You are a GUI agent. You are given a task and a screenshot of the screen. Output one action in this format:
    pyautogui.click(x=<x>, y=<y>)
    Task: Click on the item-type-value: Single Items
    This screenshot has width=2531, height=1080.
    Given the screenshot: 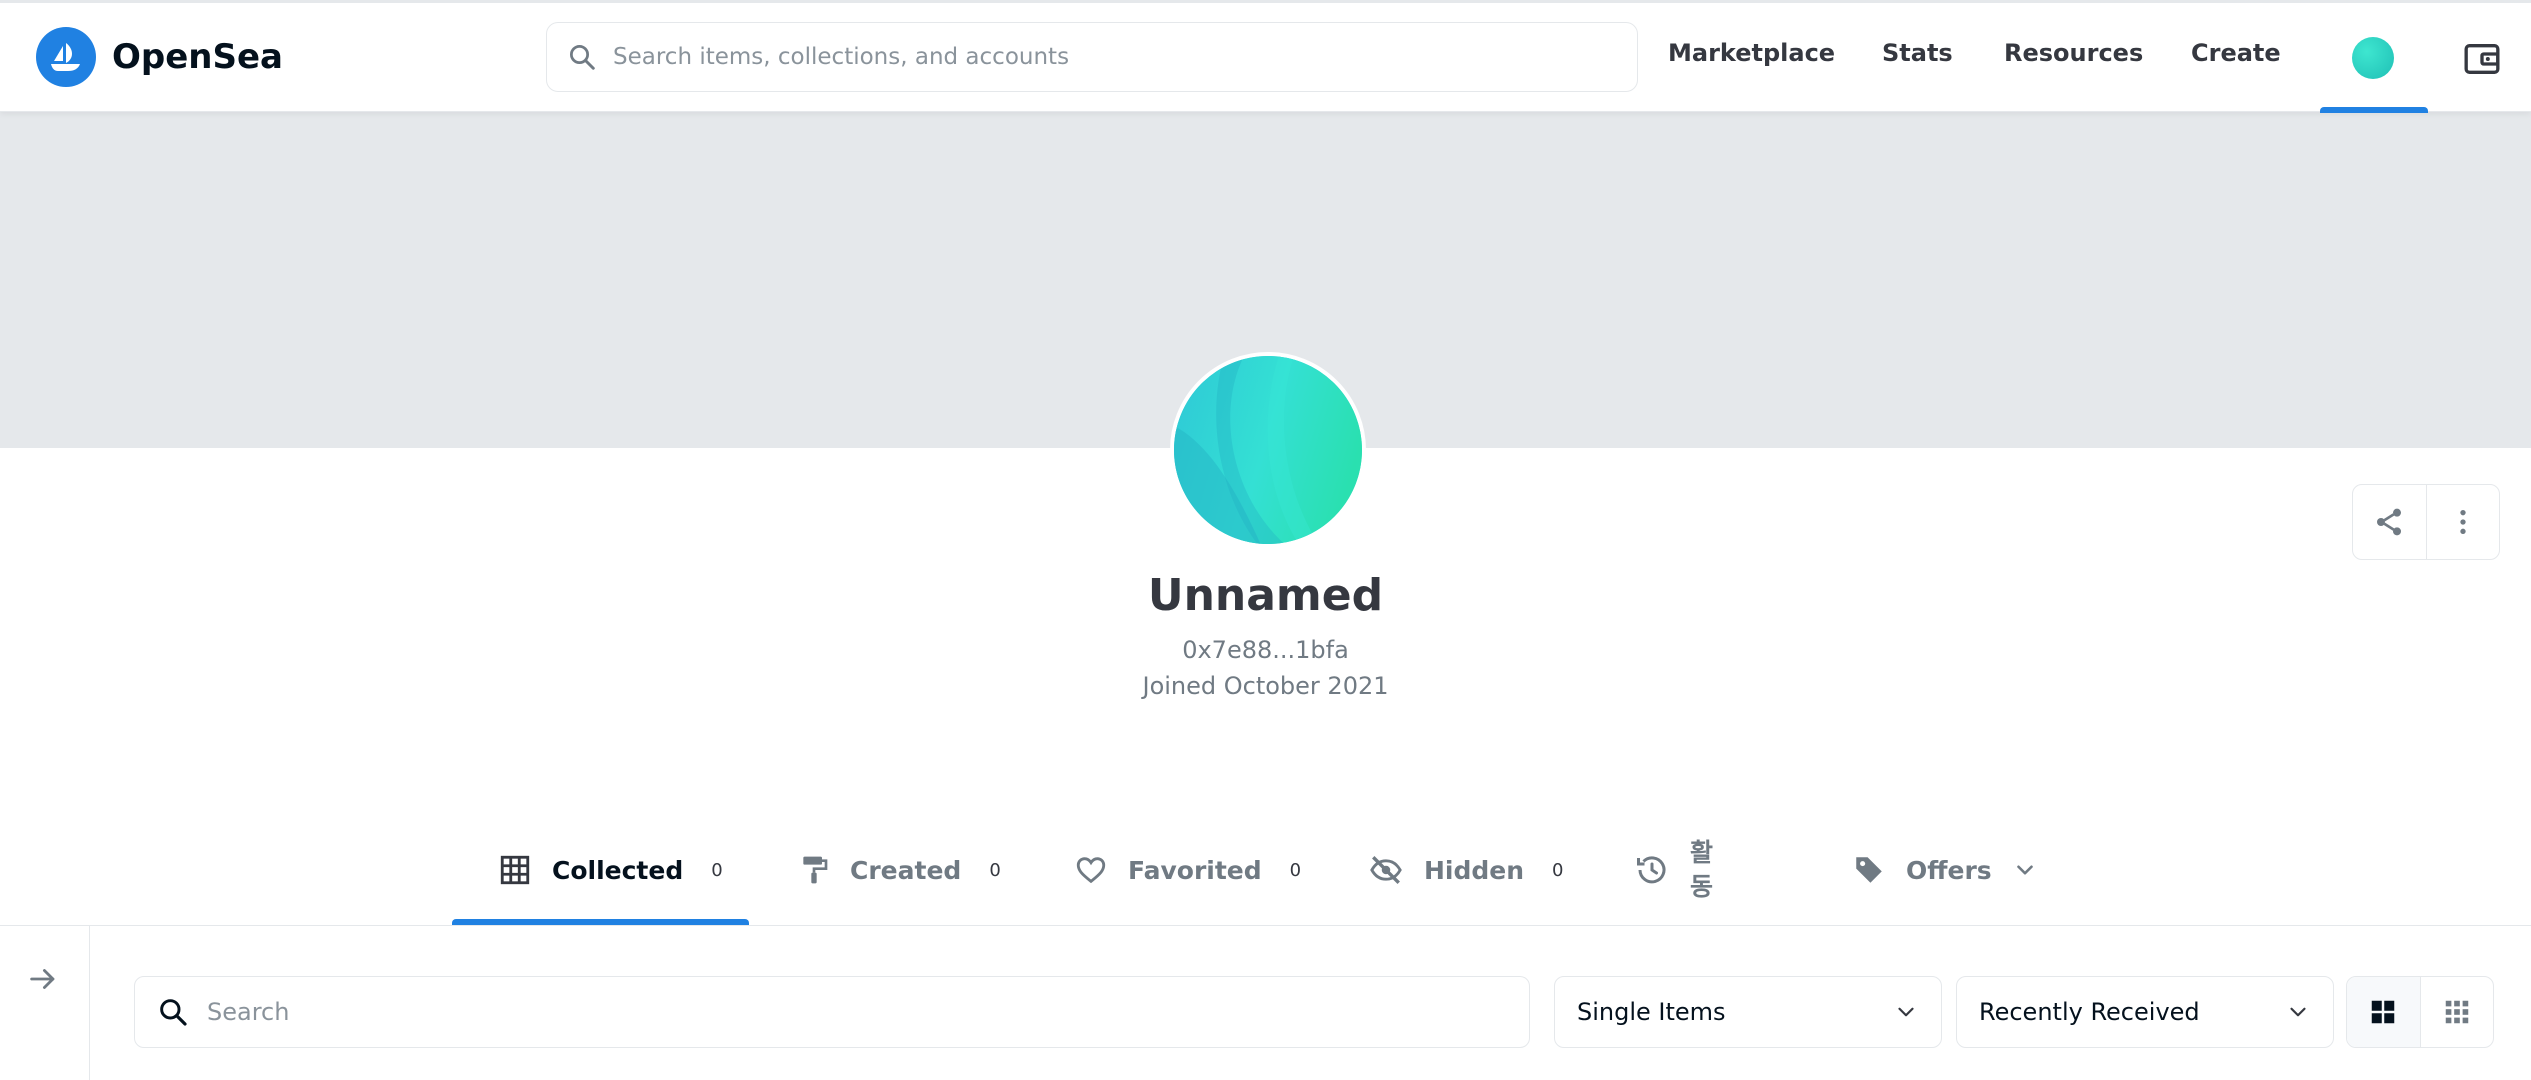 What is the action you would take?
    pyautogui.click(x=1651, y=1012)
    